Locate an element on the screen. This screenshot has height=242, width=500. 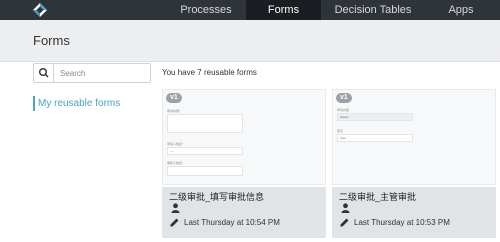
search-box is located at coordinates (92, 73).